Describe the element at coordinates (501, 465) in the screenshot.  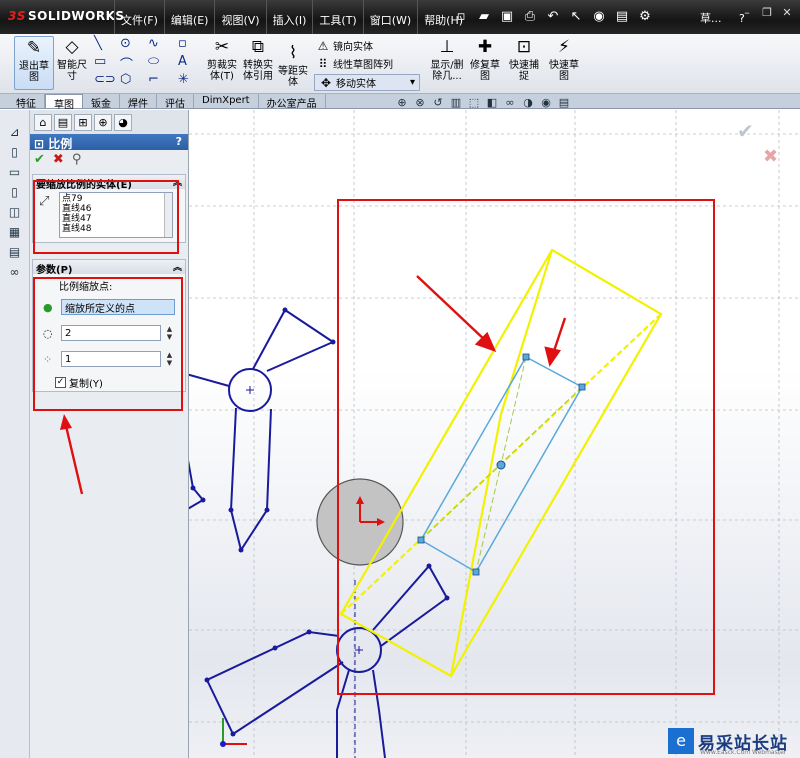
I see `point79-handle` at that location.